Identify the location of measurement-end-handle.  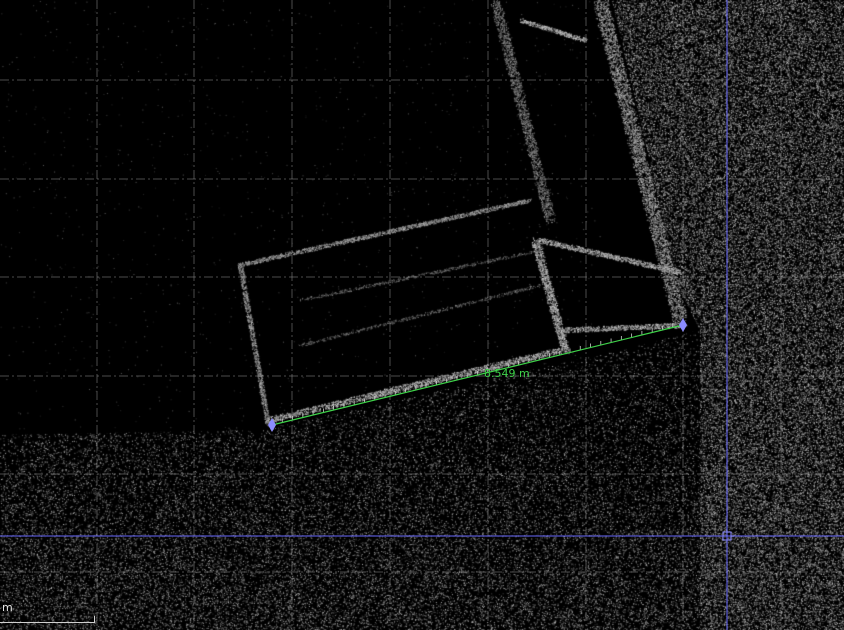
(683, 325).